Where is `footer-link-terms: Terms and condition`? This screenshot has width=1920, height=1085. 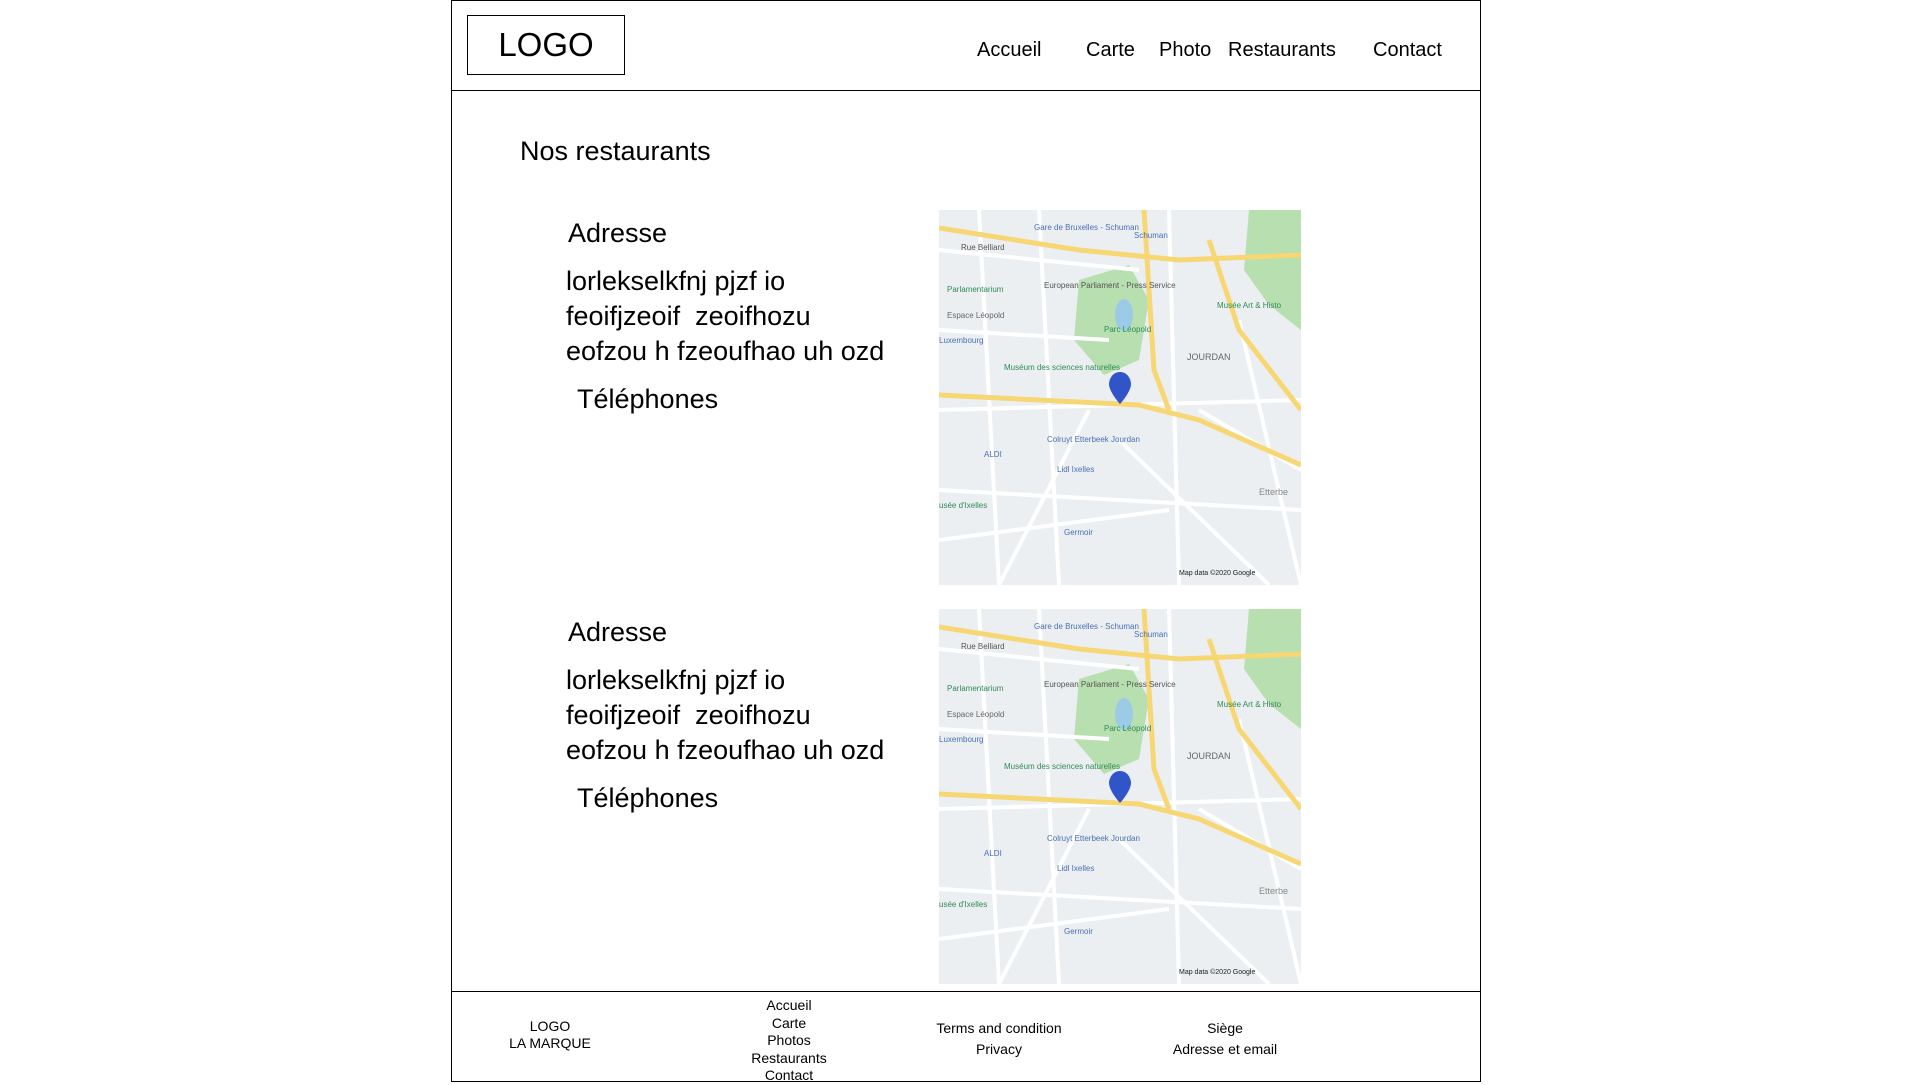
footer-link-terms: Terms and condition is located at coordinates (999, 1028).